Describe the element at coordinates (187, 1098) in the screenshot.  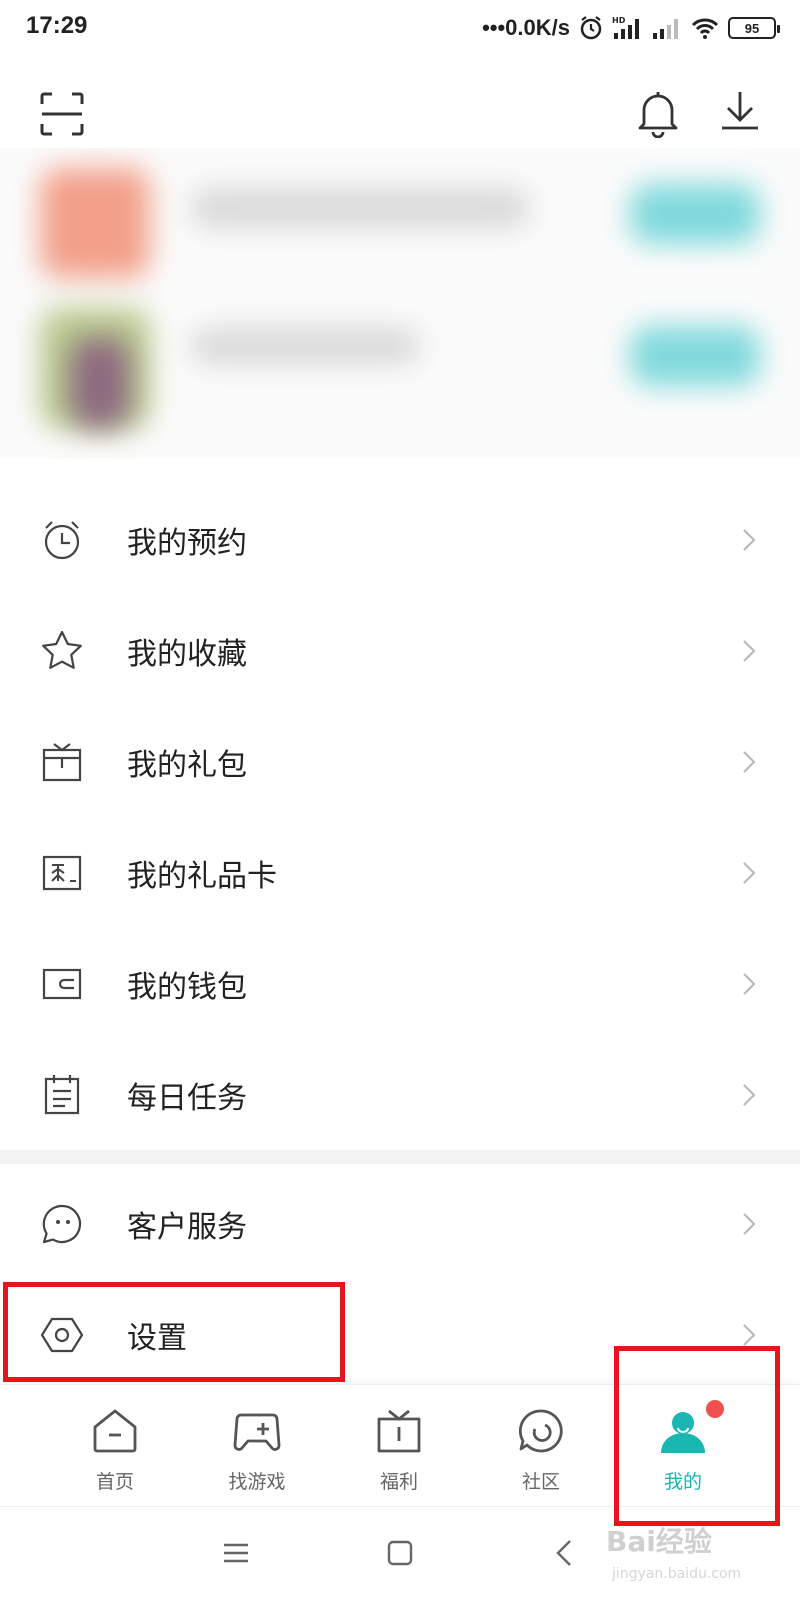
I see `menu-label: 每日任务` at that location.